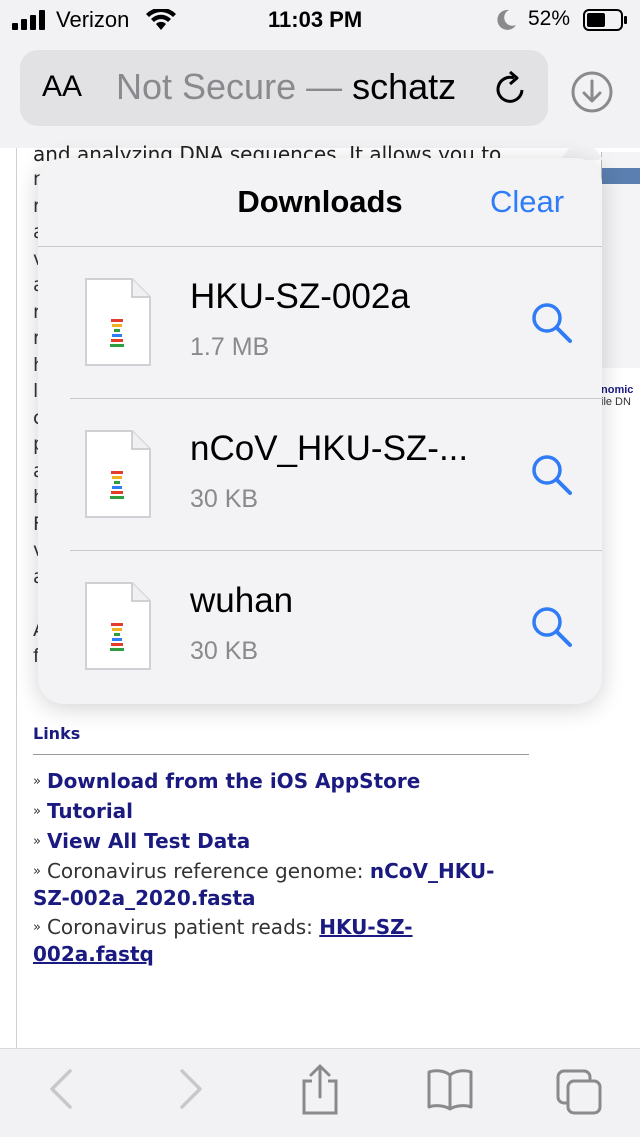 This screenshot has width=640, height=1137. What do you see at coordinates (506, 19) in the screenshot?
I see `moon-icon` at bounding box center [506, 19].